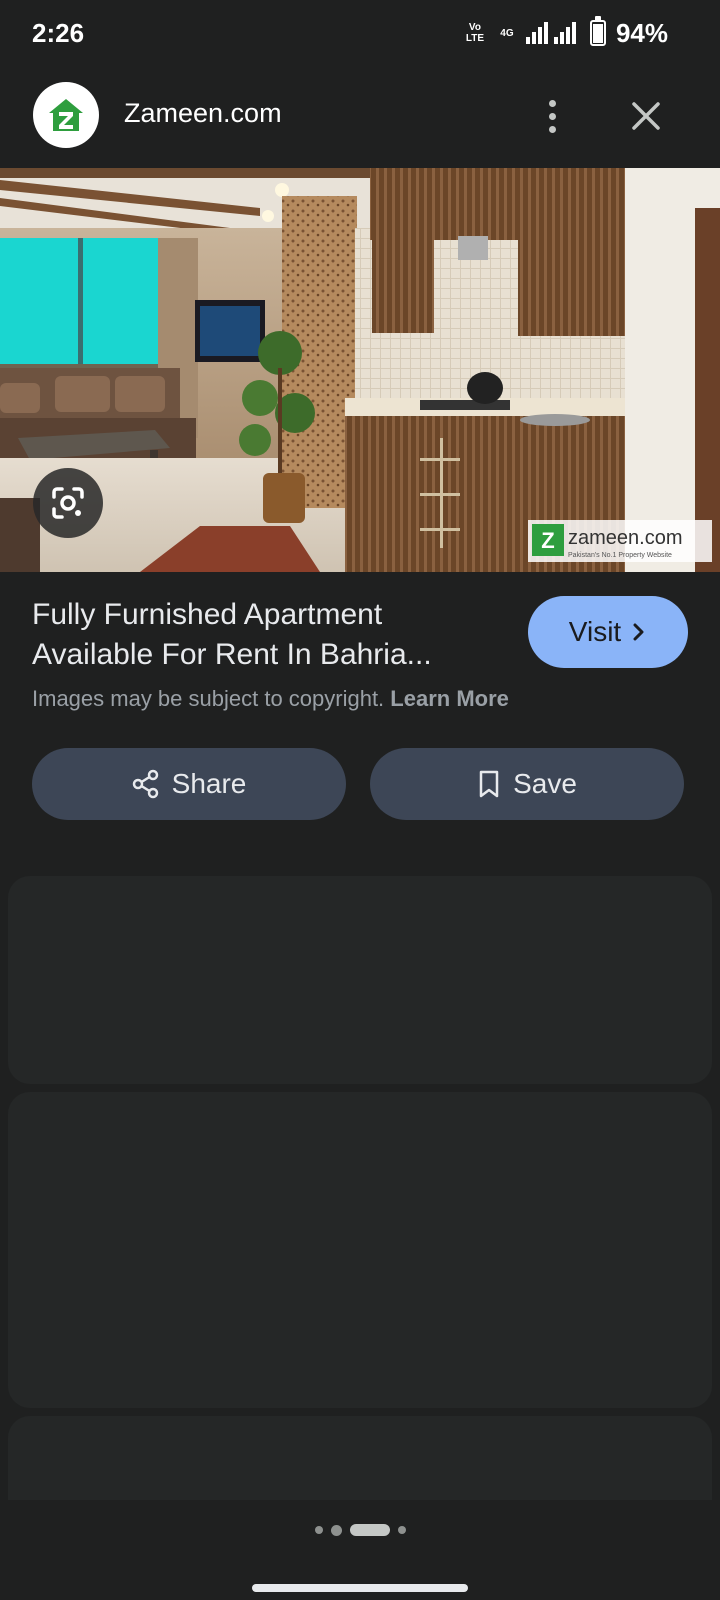 This screenshot has width=720, height=1600. Describe the element at coordinates (597, 31) in the screenshot. I see `battery-icon` at that location.